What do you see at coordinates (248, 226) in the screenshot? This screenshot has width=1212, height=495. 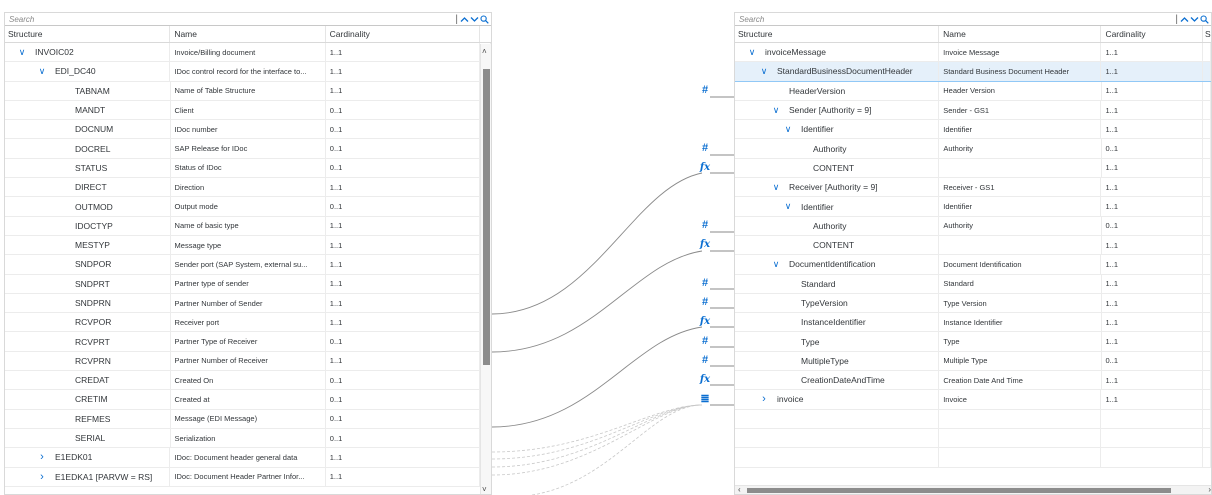 I see `table-row: IDOCTYP Name of basic type 1..1` at bounding box center [248, 226].